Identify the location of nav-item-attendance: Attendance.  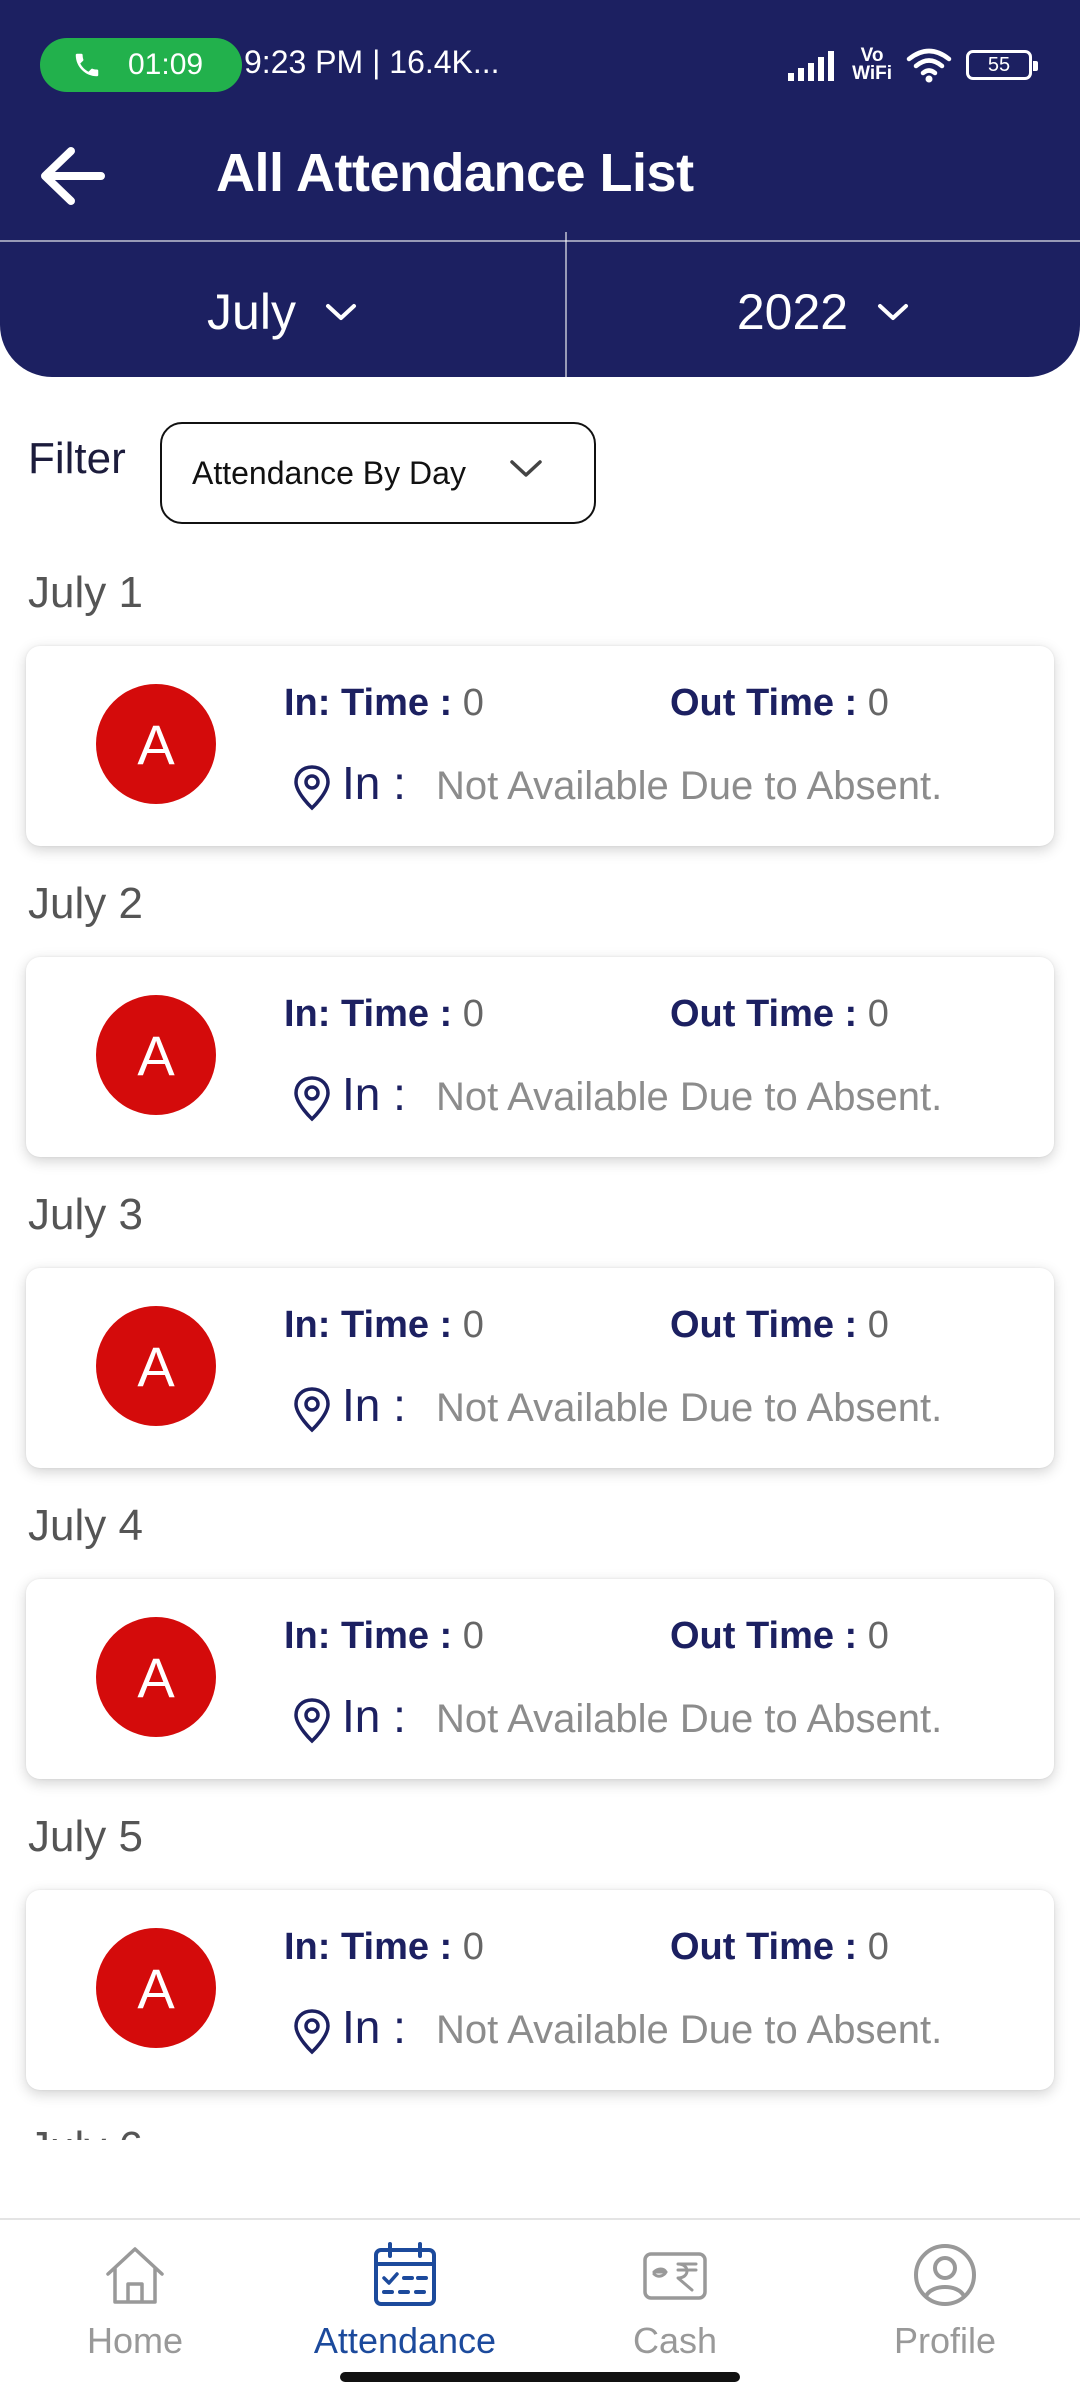
(405, 2305).